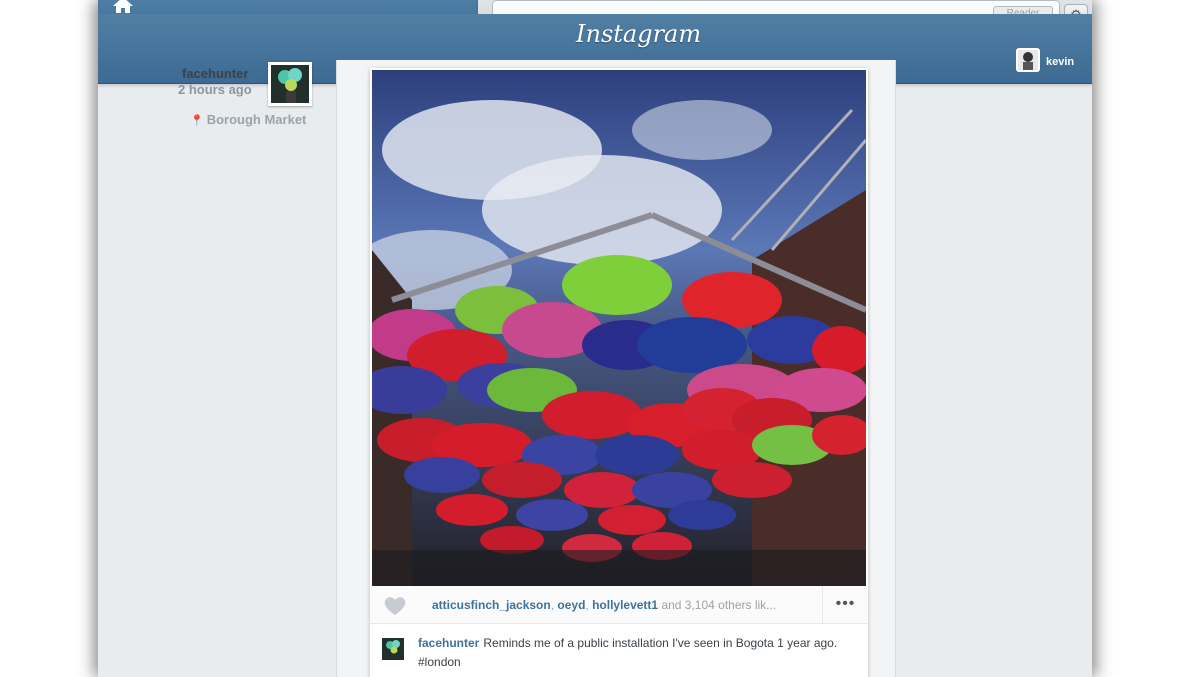 The width and height of the screenshot is (1180, 677). I want to click on post-author-name: facehunter, so click(215, 73).